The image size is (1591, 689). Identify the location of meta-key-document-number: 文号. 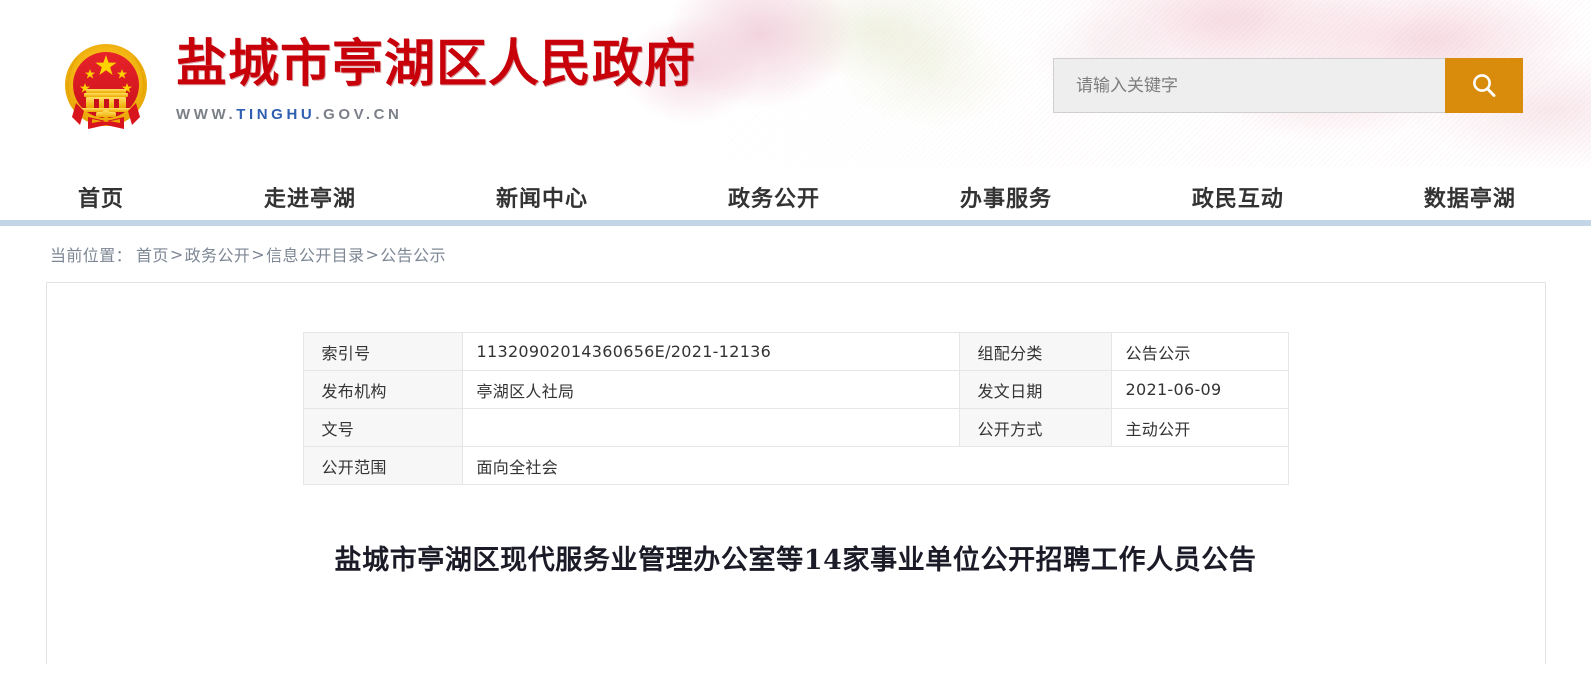
(382, 427).